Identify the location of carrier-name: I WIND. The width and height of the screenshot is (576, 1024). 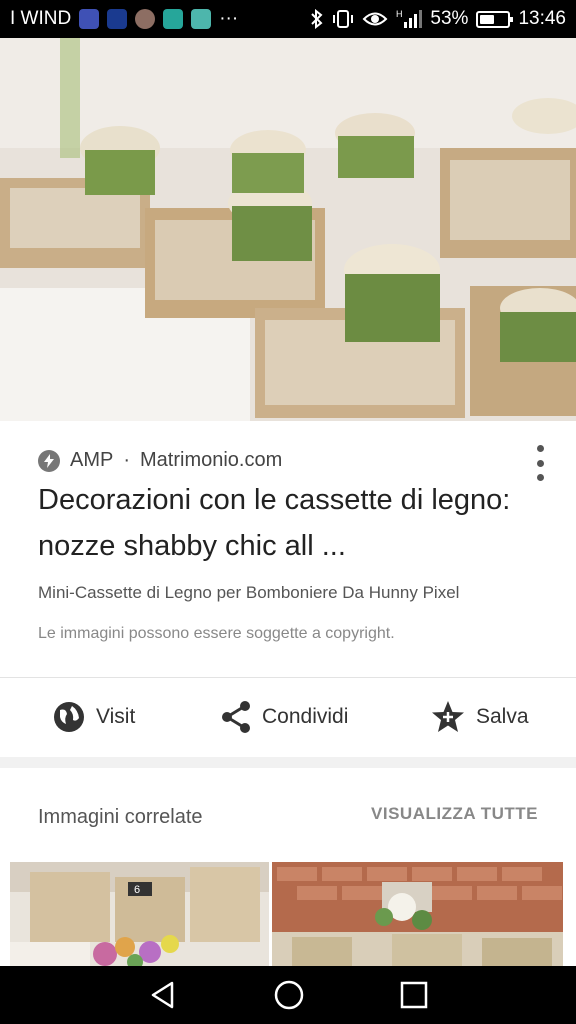
(41, 18).